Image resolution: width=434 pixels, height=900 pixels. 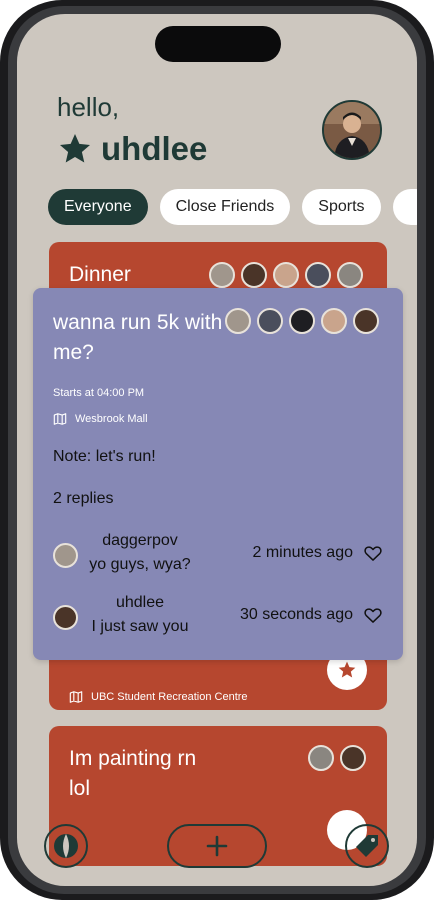 What do you see at coordinates (352, 130) in the screenshot?
I see `profile-avatar` at bounding box center [352, 130].